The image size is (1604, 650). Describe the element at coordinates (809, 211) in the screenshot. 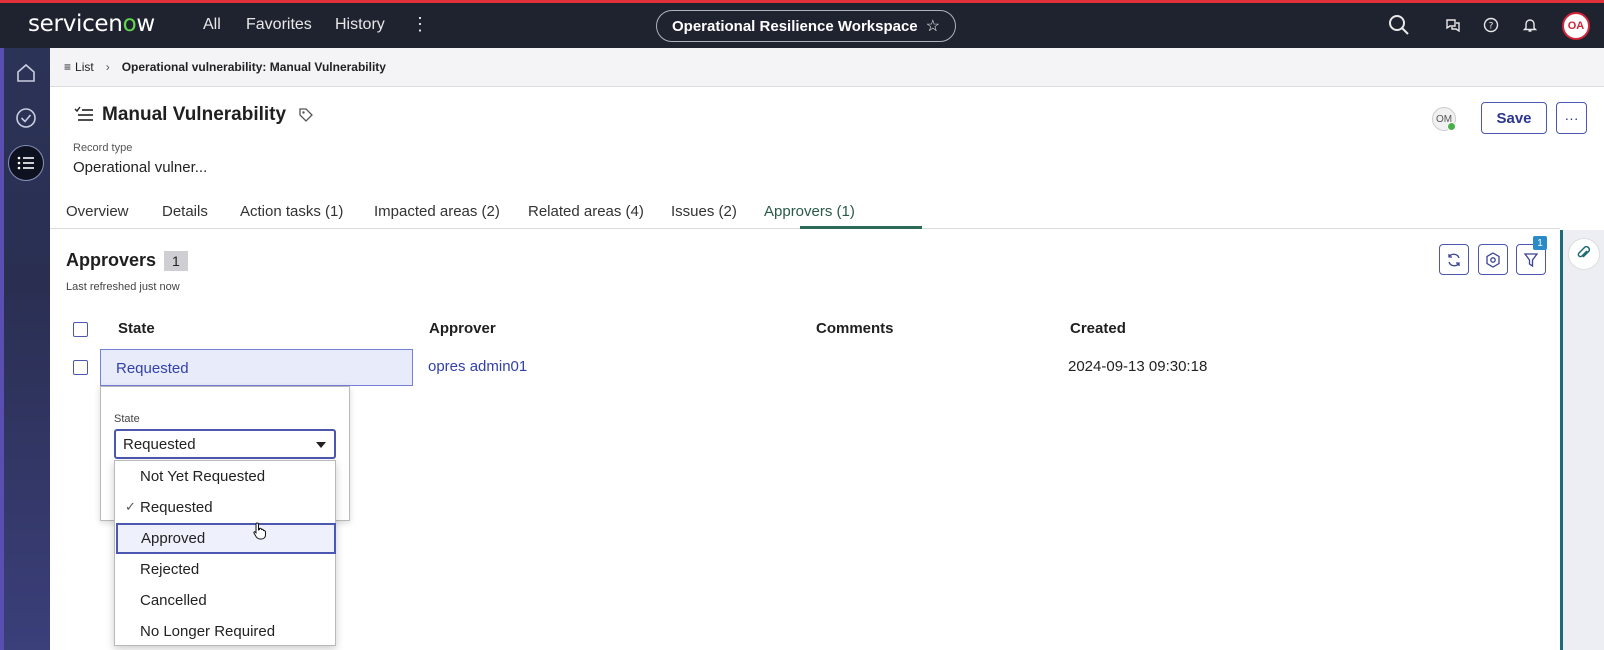

I see `tab-approvers: Approvers (1)` at that location.